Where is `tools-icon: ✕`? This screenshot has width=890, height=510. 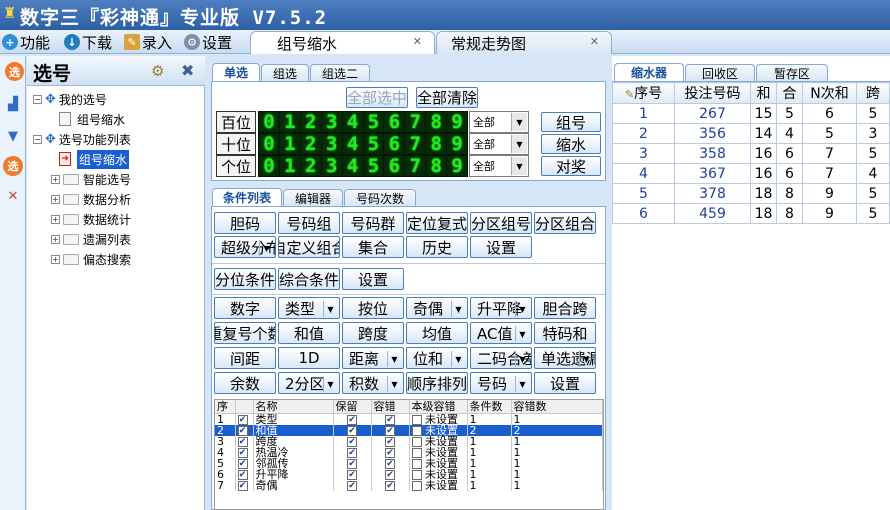 tools-icon: ✕ is located at coordinates (13, 196).